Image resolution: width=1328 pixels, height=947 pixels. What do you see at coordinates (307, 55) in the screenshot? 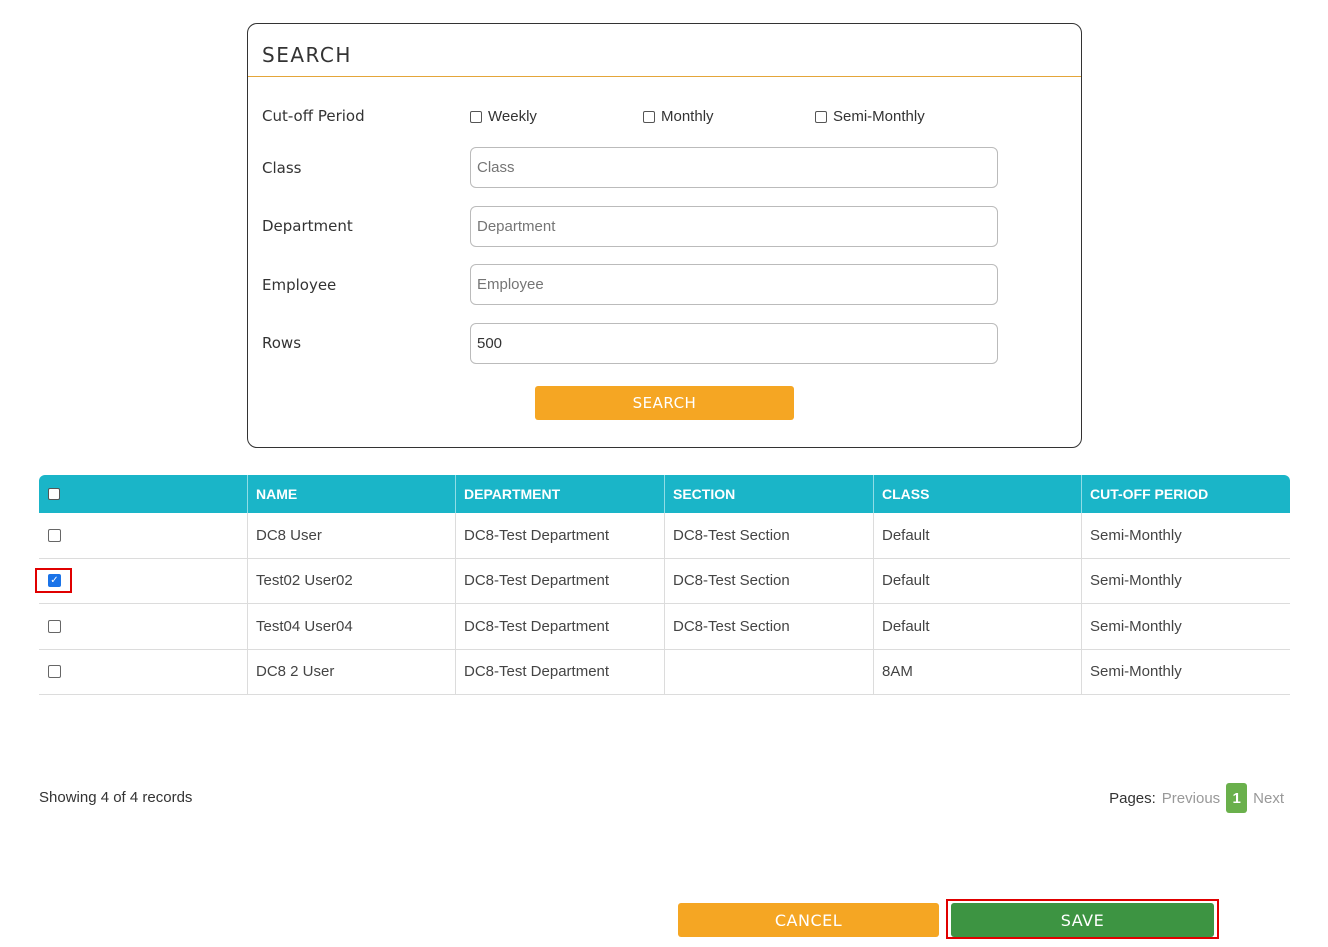
I see `search-title: SEARCH` at bounding box center [307, 55].